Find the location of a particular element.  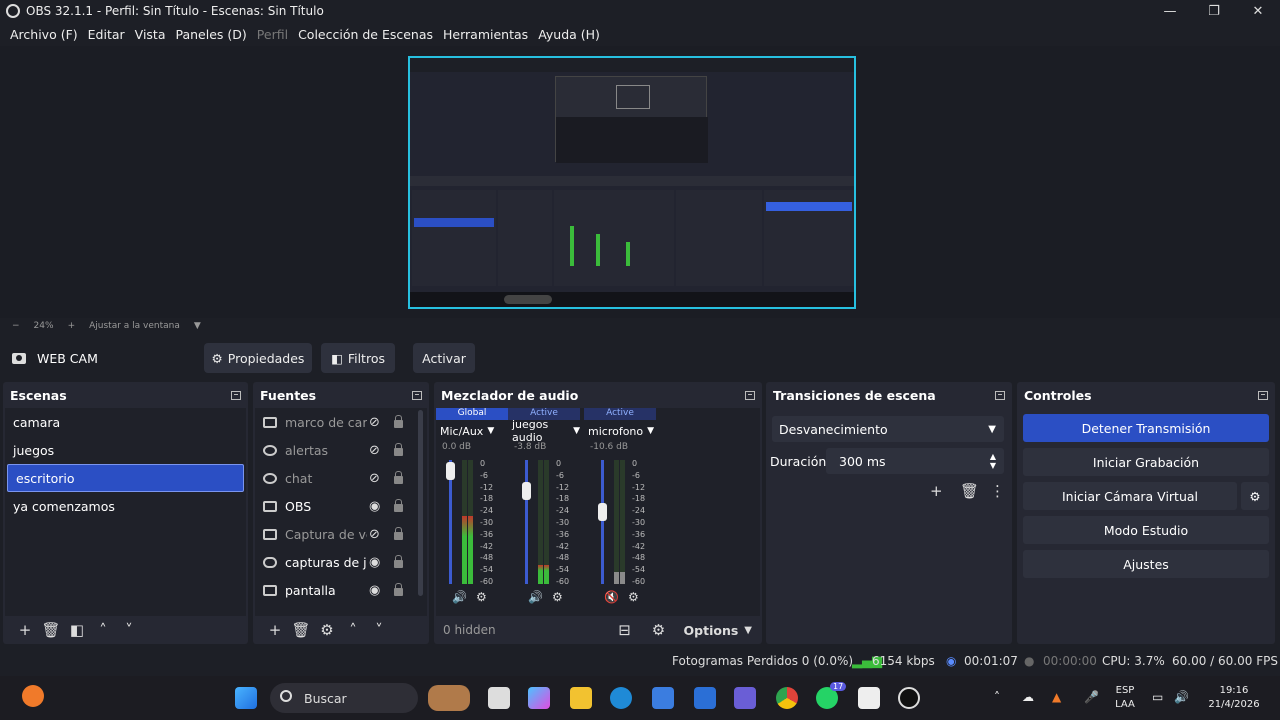

transition-select: Desvanecimiento ▼ is located at coordinates (888, 429).